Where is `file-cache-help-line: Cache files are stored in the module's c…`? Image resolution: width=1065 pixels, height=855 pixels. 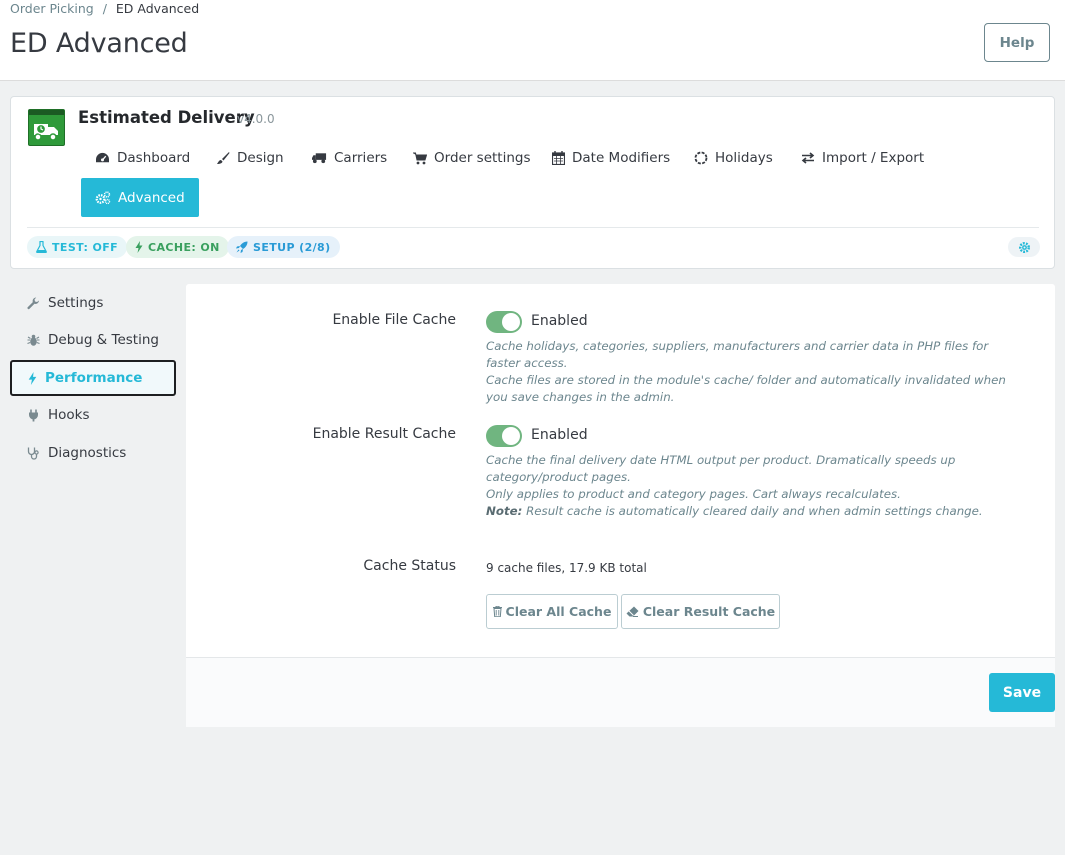
file-cache-help-line: Cache files are stored in the module's c… is located at coordinates (746, 388).